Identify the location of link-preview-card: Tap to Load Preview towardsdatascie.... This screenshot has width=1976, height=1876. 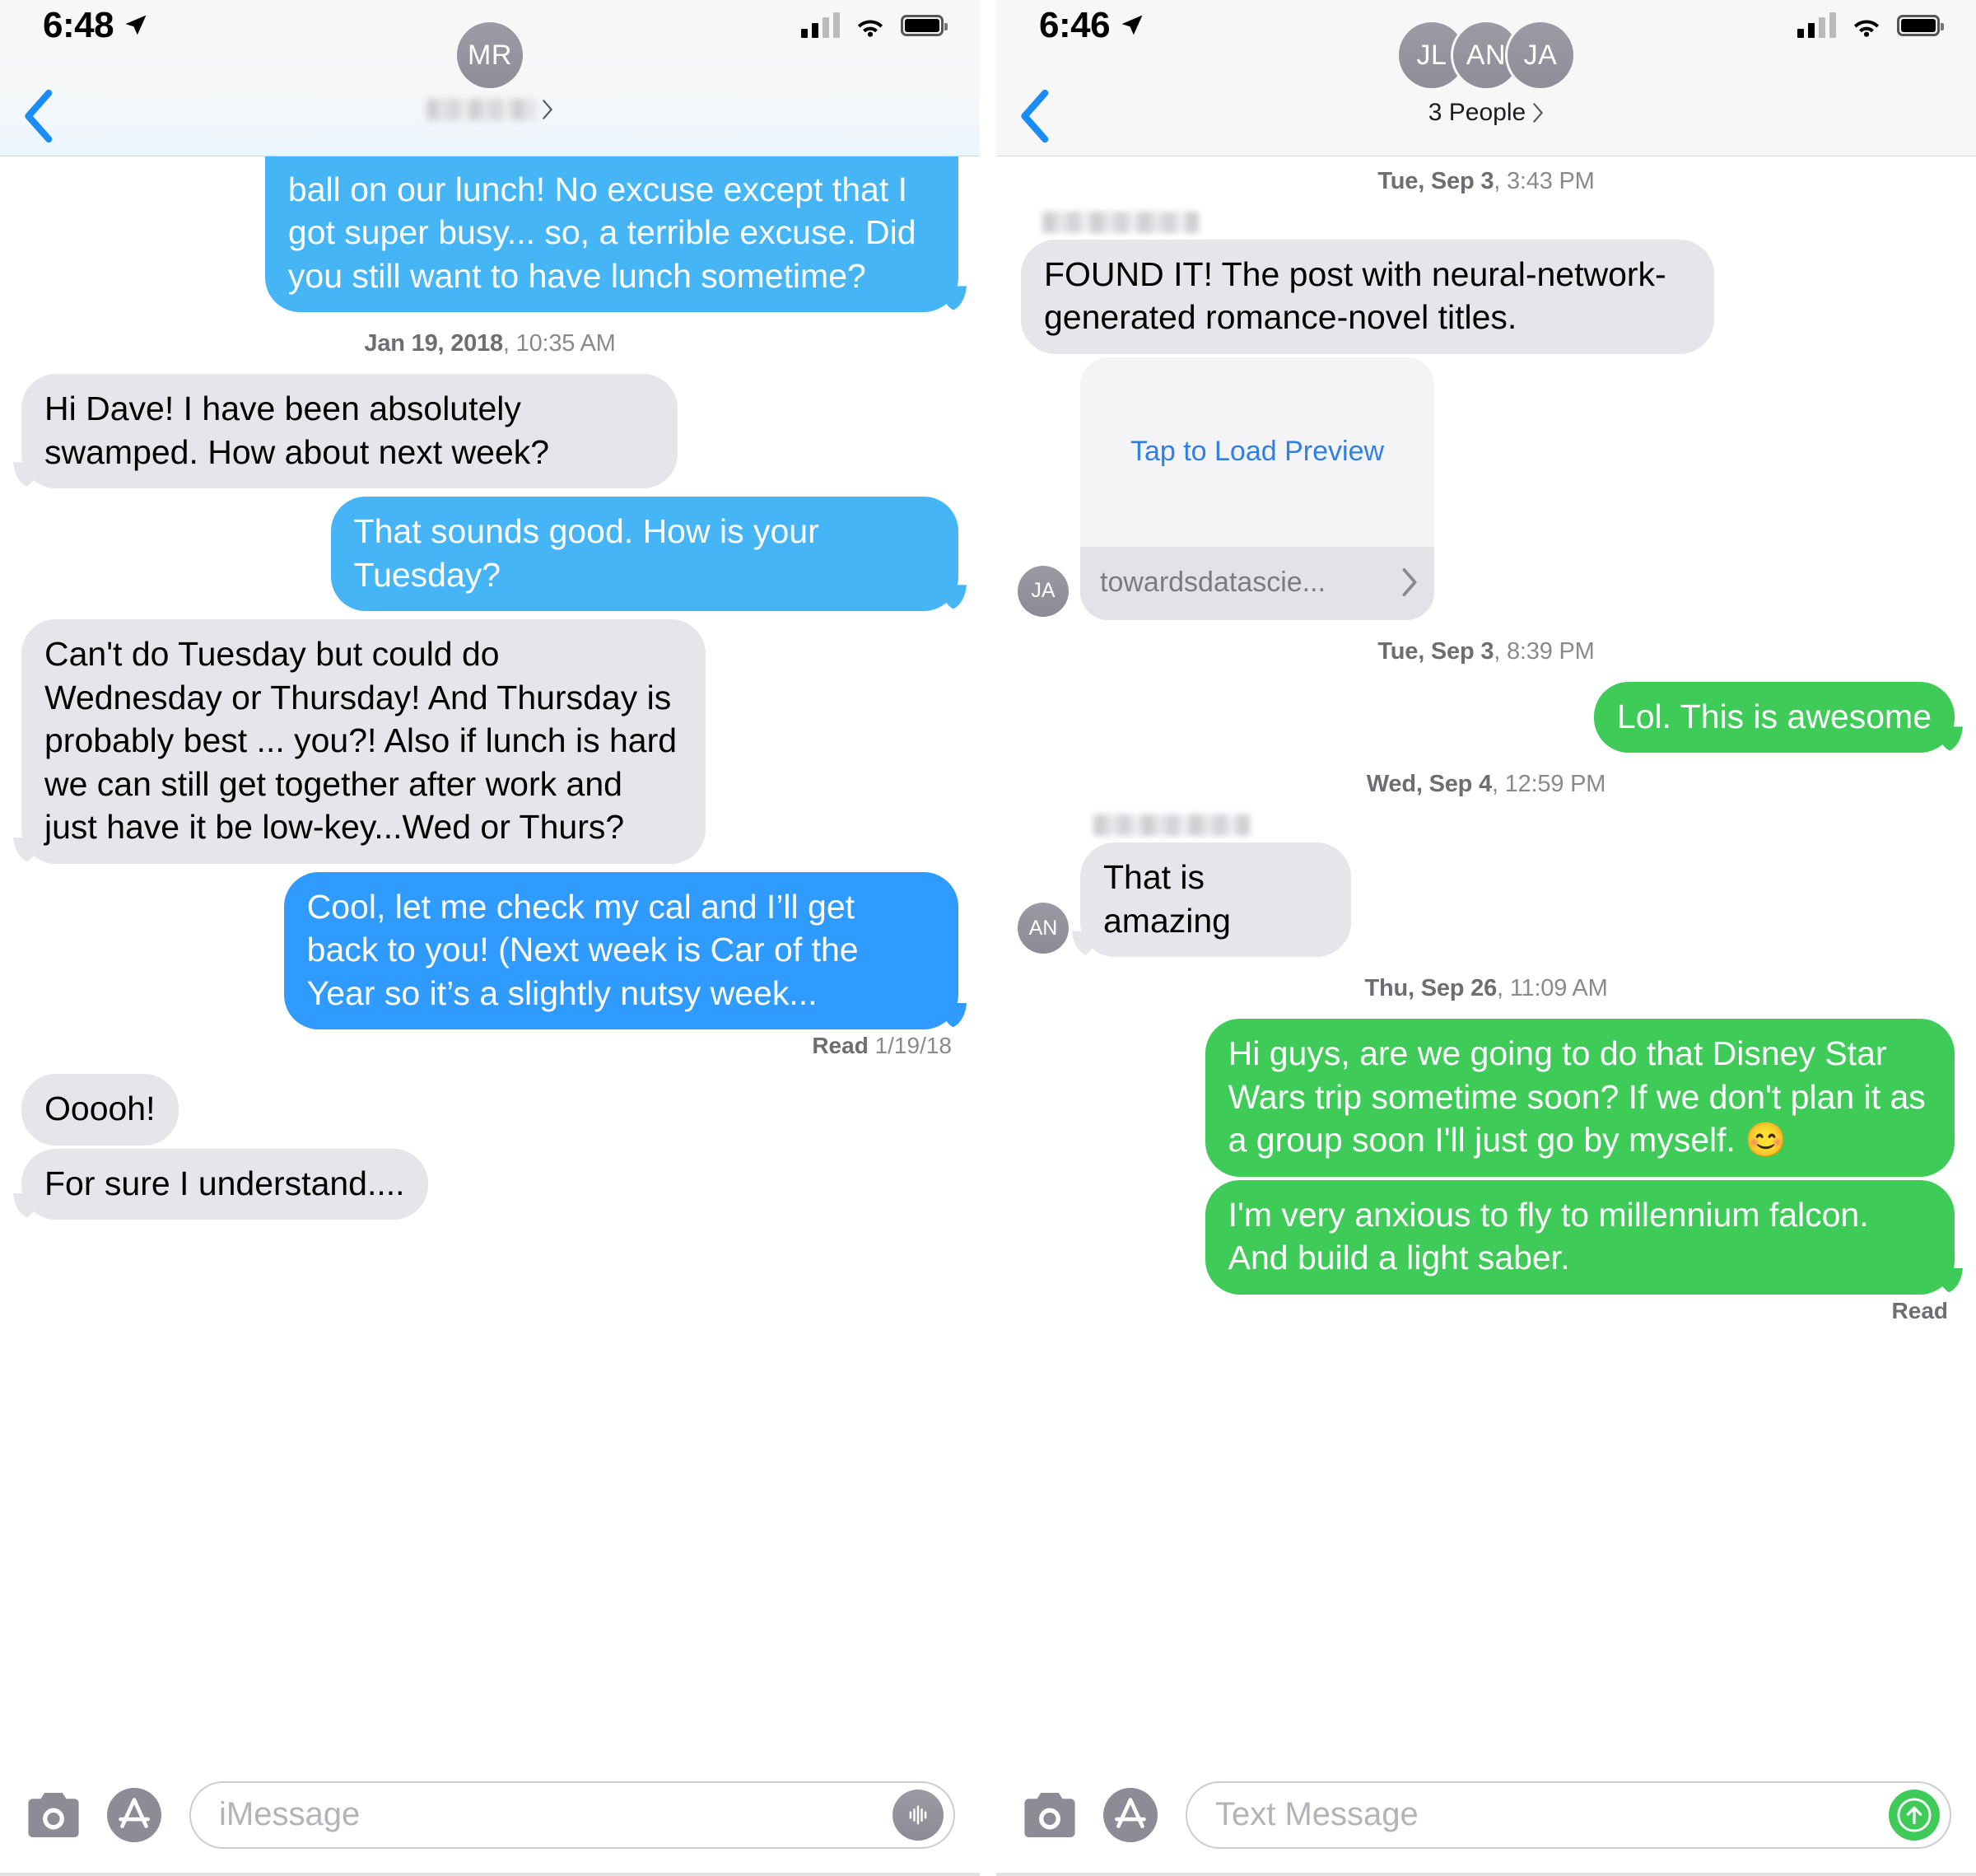
(1257, 488).